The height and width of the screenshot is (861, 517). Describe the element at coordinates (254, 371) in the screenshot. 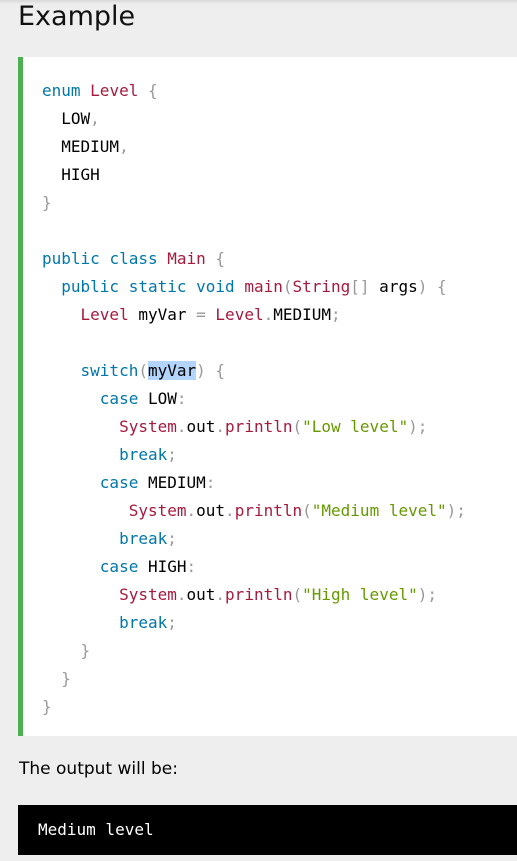

I see `code-line: switch(myVar) {` at that location.